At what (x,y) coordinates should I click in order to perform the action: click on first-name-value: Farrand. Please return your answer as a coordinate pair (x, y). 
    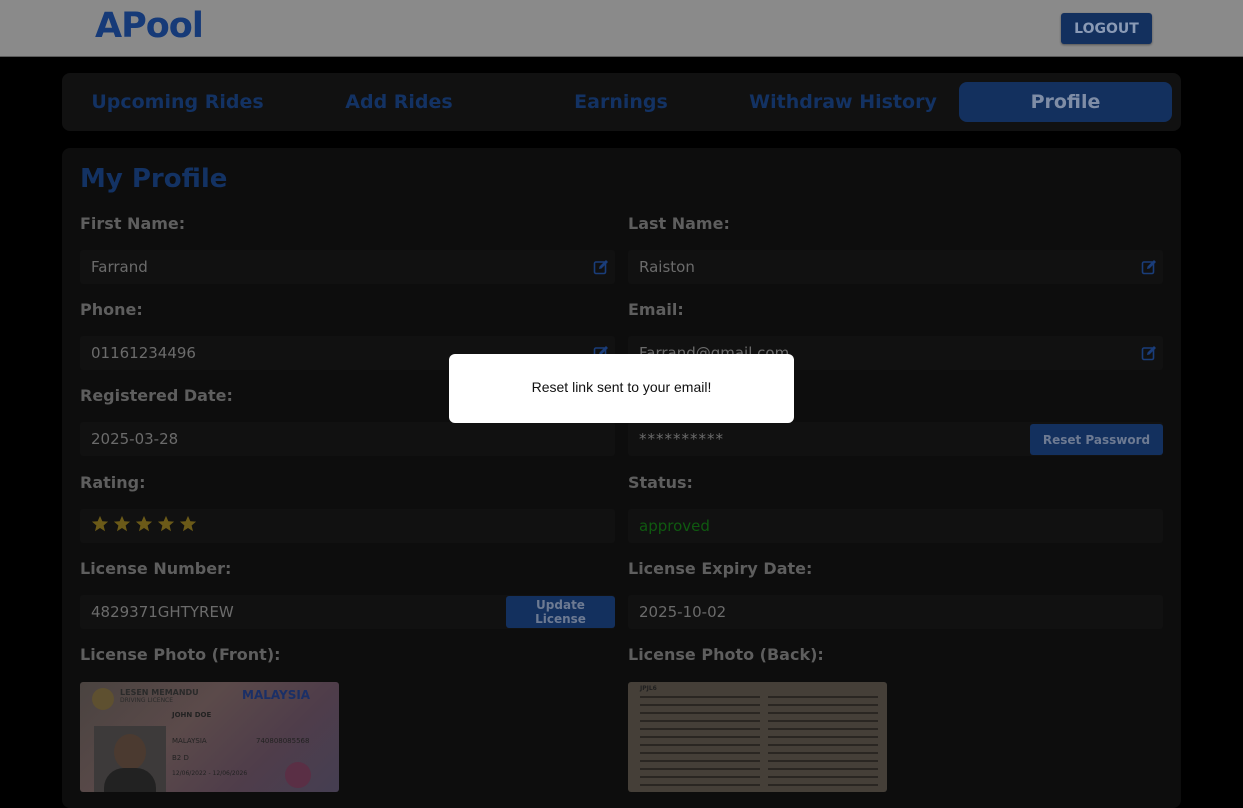
    Looking at the image, I should click on (119, 267).